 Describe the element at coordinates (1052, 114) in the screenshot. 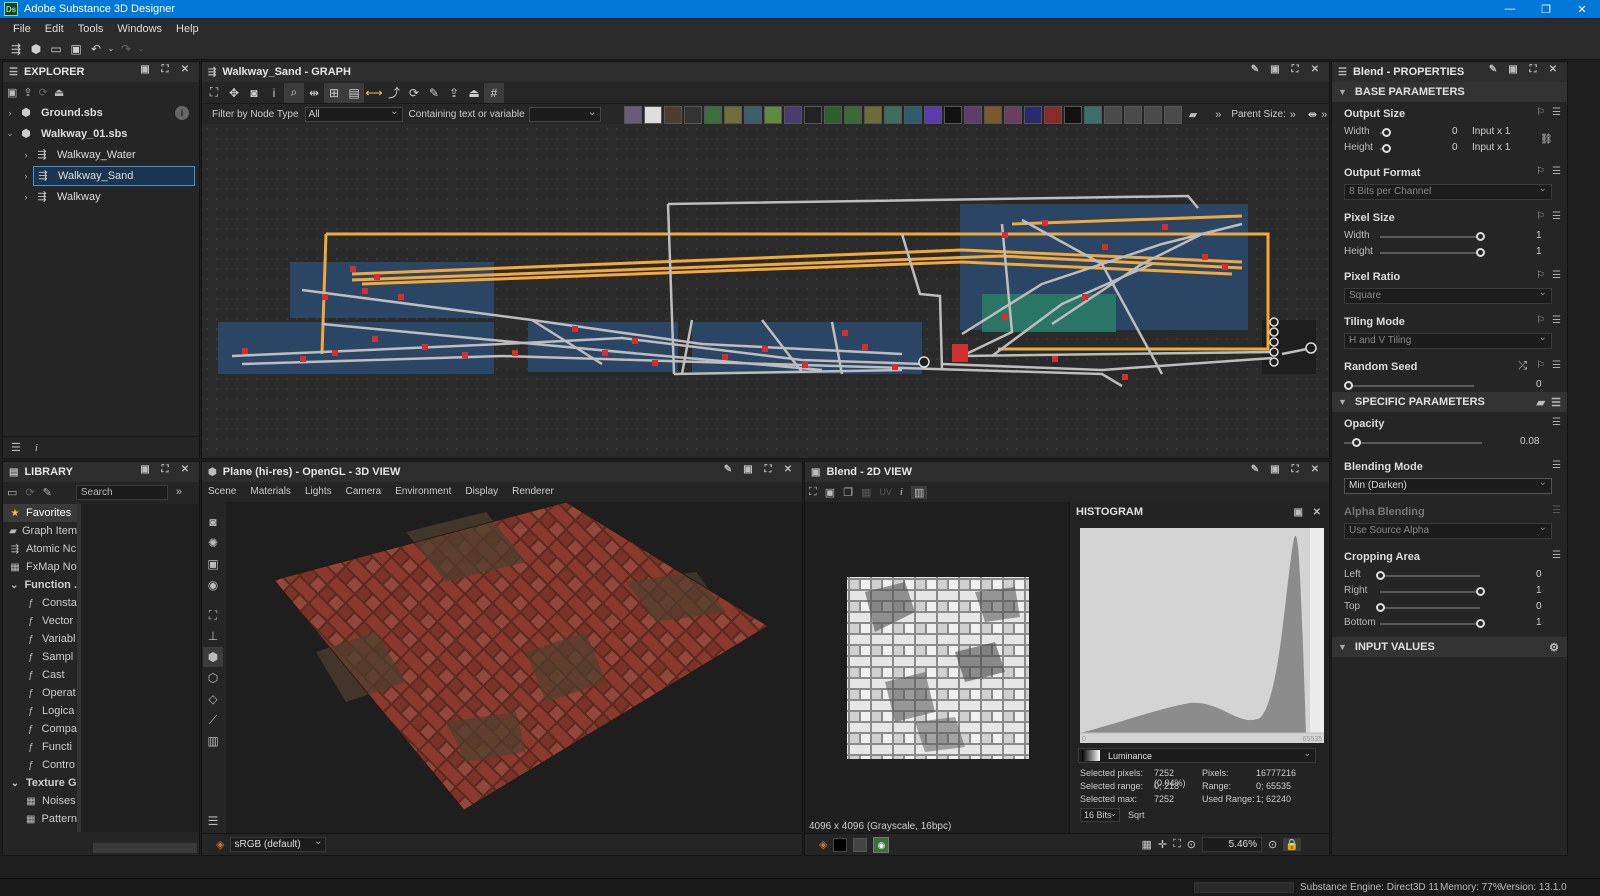

I see `pixel-processor-node-icon` at that location.